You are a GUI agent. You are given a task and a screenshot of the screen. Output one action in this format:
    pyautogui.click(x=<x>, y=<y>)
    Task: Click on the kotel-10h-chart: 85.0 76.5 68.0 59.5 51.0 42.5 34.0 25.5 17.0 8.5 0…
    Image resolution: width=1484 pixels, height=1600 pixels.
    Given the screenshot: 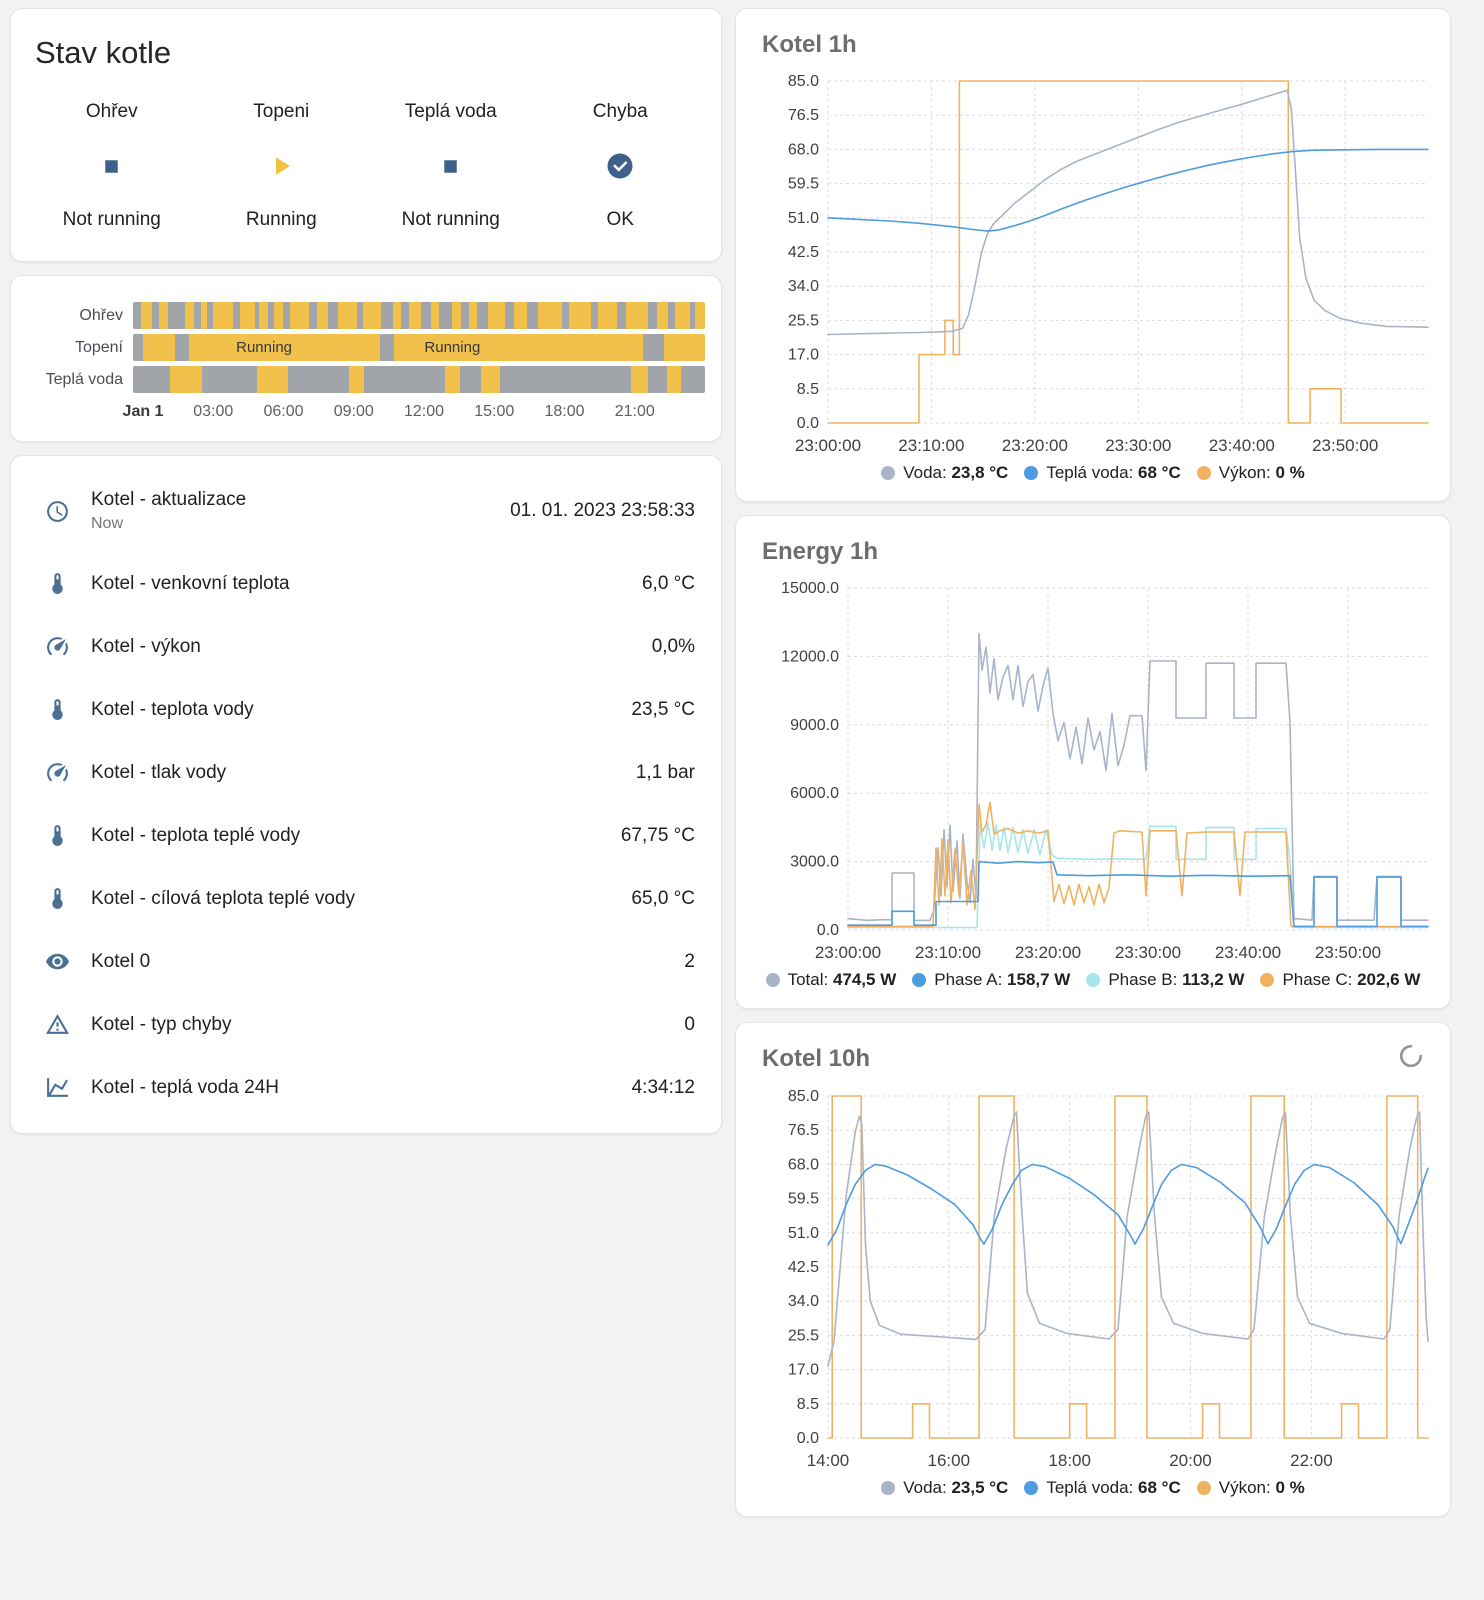 What is the action you would take?
    pyautogui.click(x=1093, y=1278)
    